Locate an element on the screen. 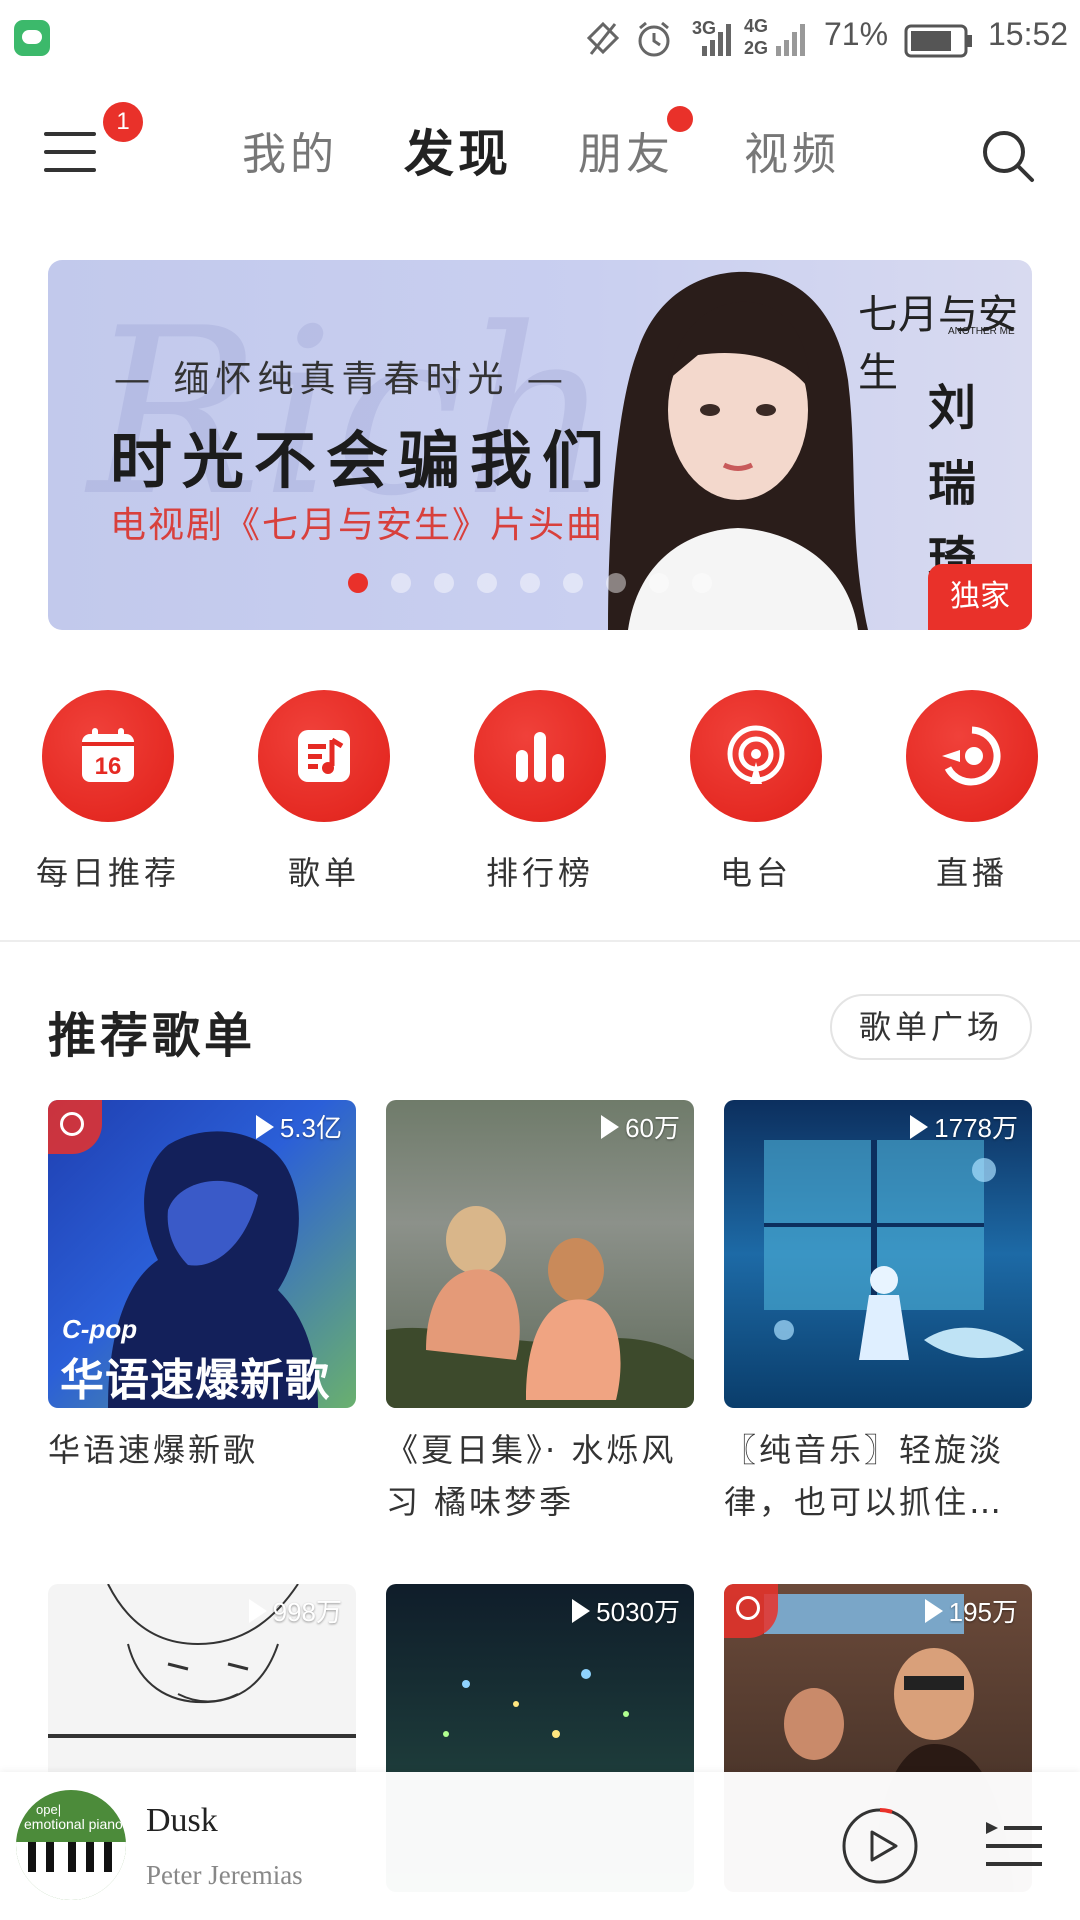 This screenshot has height=1920, width=1080. playlist-icon is located at coordinates (324, 756).